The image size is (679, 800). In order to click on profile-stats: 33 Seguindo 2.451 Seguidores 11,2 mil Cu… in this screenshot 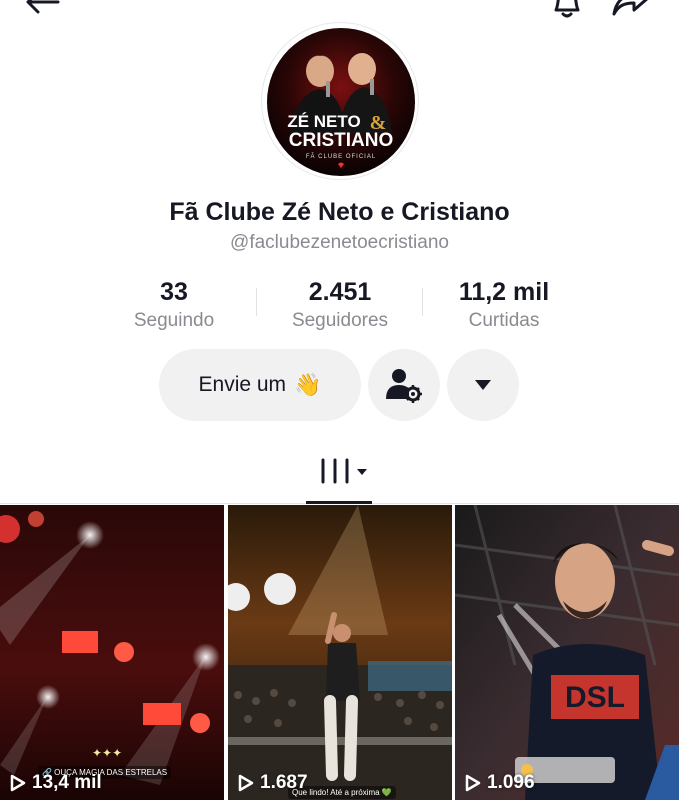, I will do `click(340, 306)`.